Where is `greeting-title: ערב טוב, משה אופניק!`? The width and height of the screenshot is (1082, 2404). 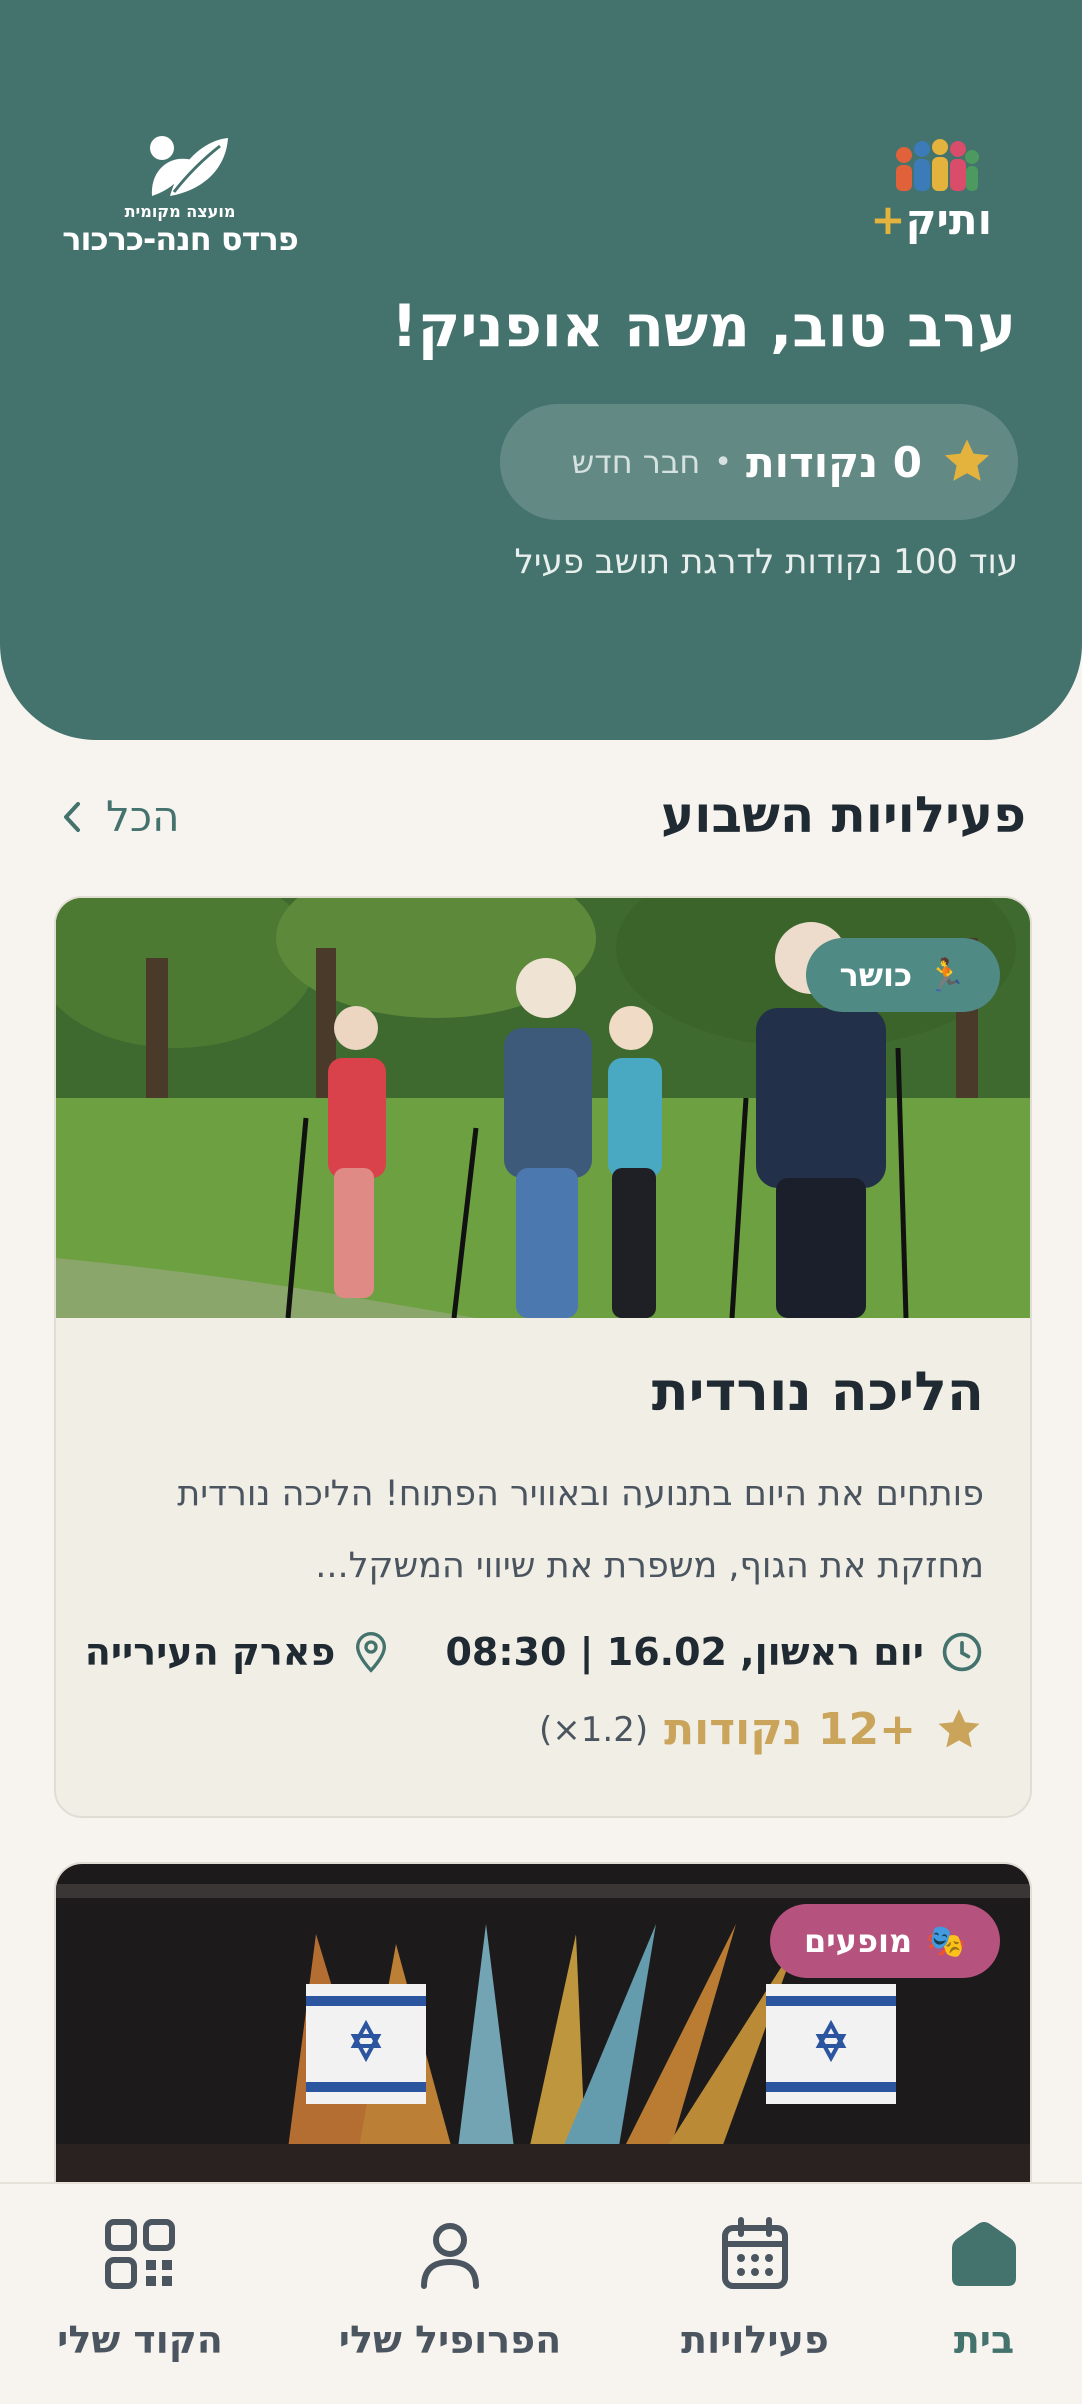
greeting-title: ערב טוב, משה אופניק! is located at coordinates (703, 326).